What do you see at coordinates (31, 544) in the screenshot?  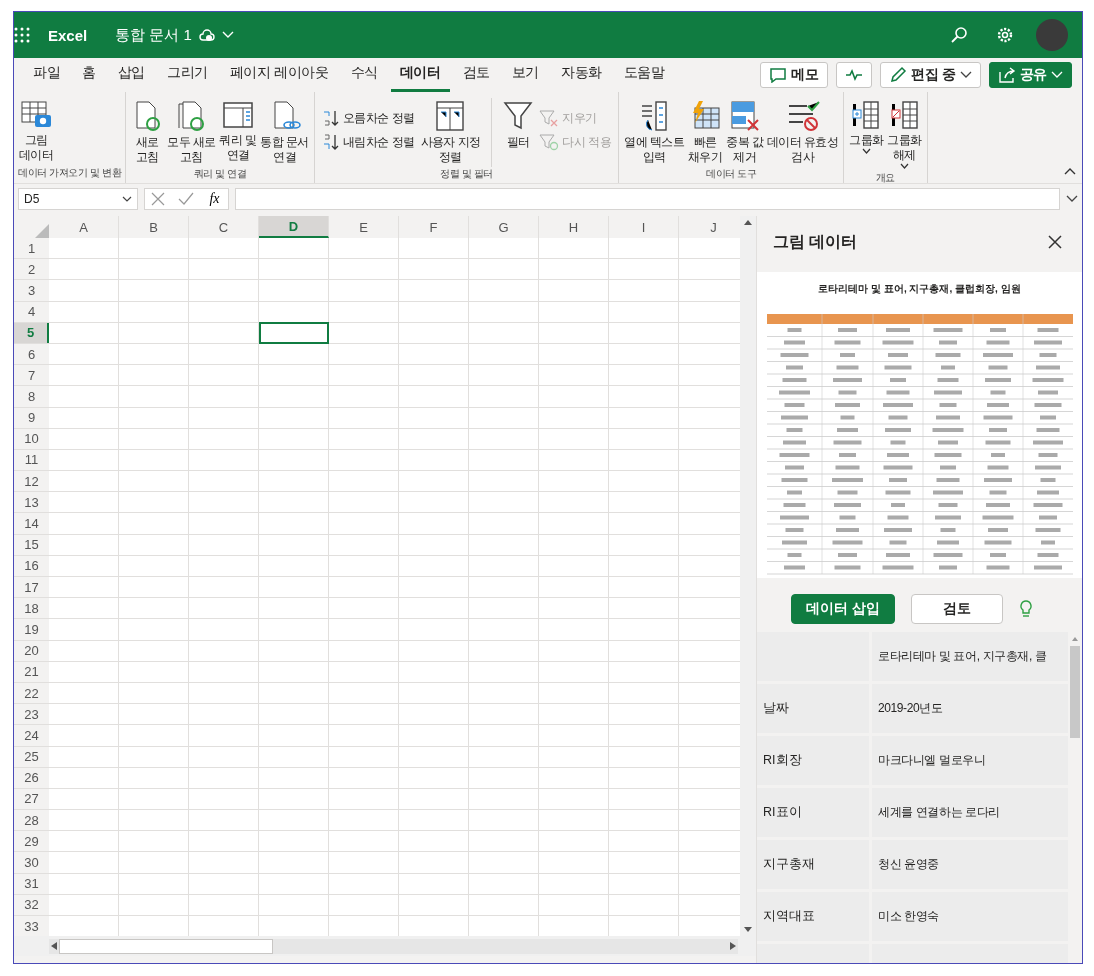 I see `row-header: 15` at bounding box center [31, 544].